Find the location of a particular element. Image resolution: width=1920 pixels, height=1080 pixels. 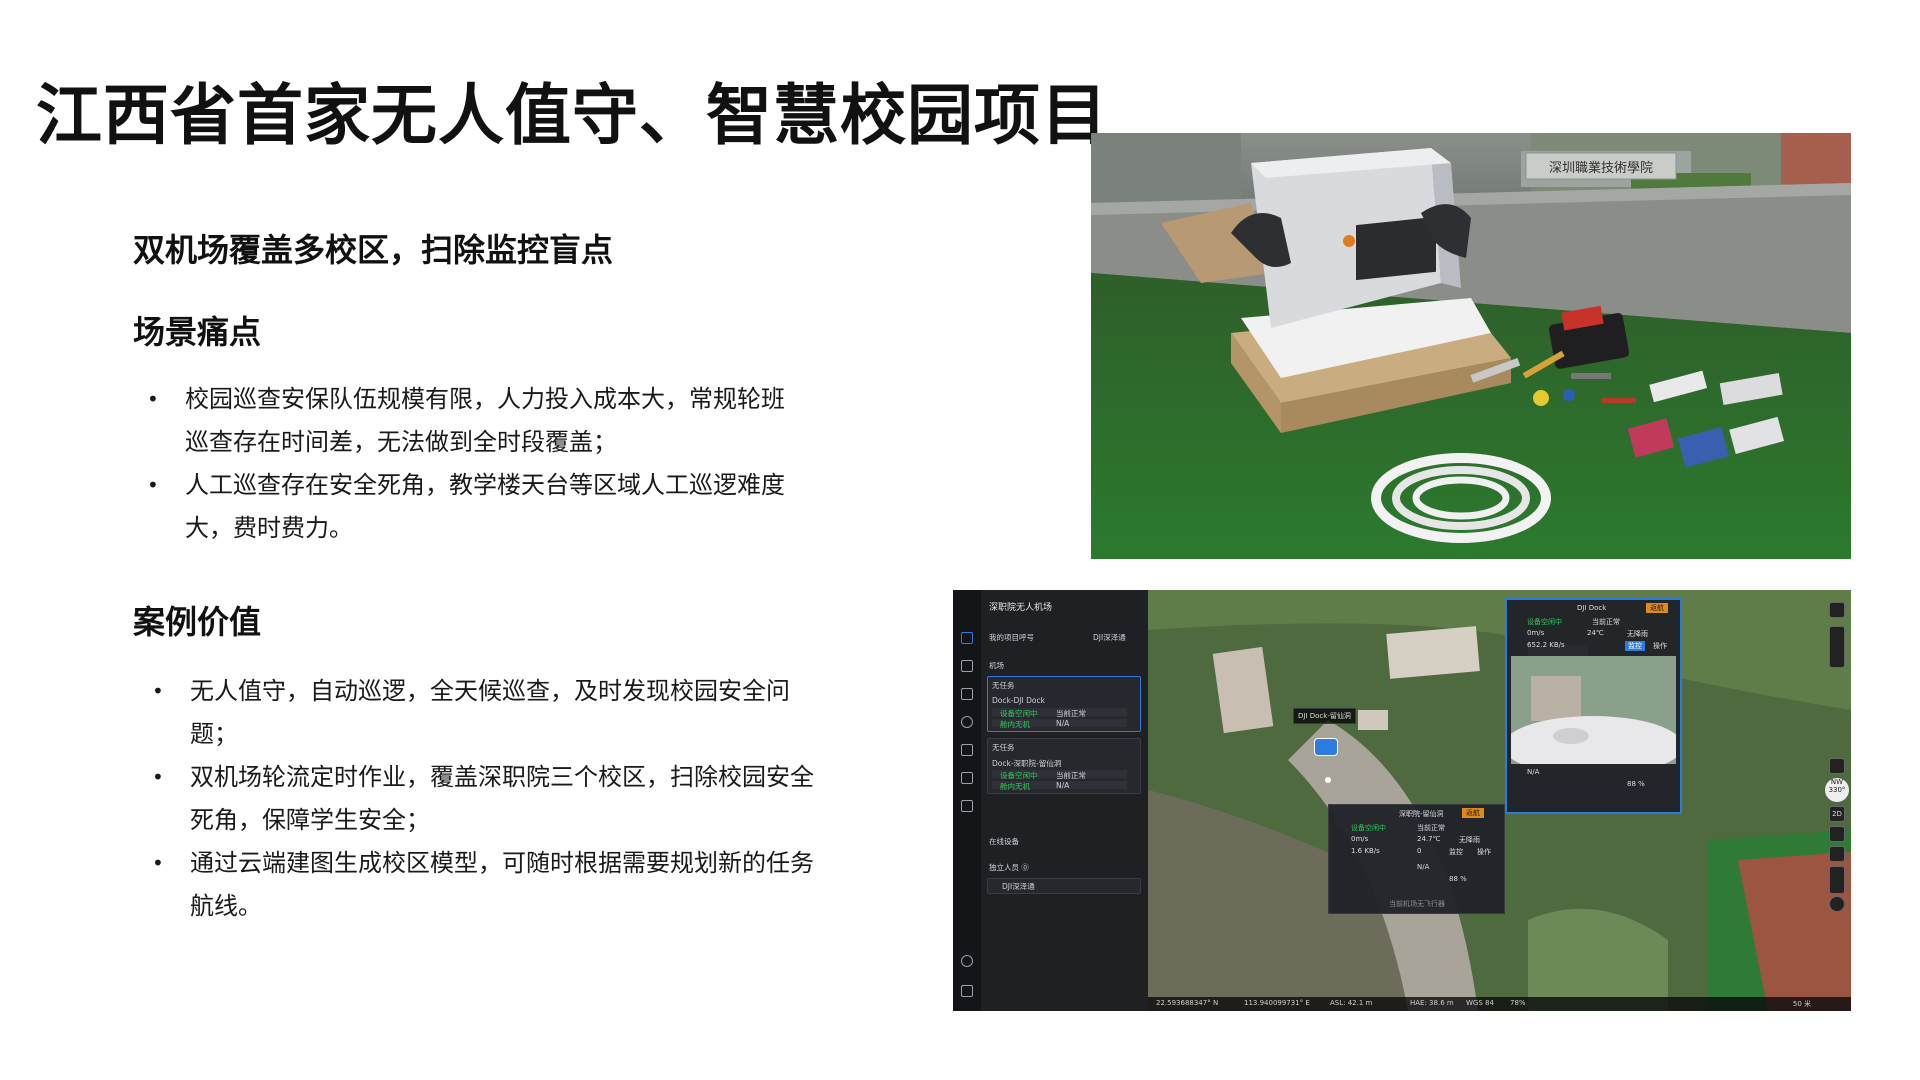

coordinate-system: WGS 84 is located at coordinates (1480, 1003).